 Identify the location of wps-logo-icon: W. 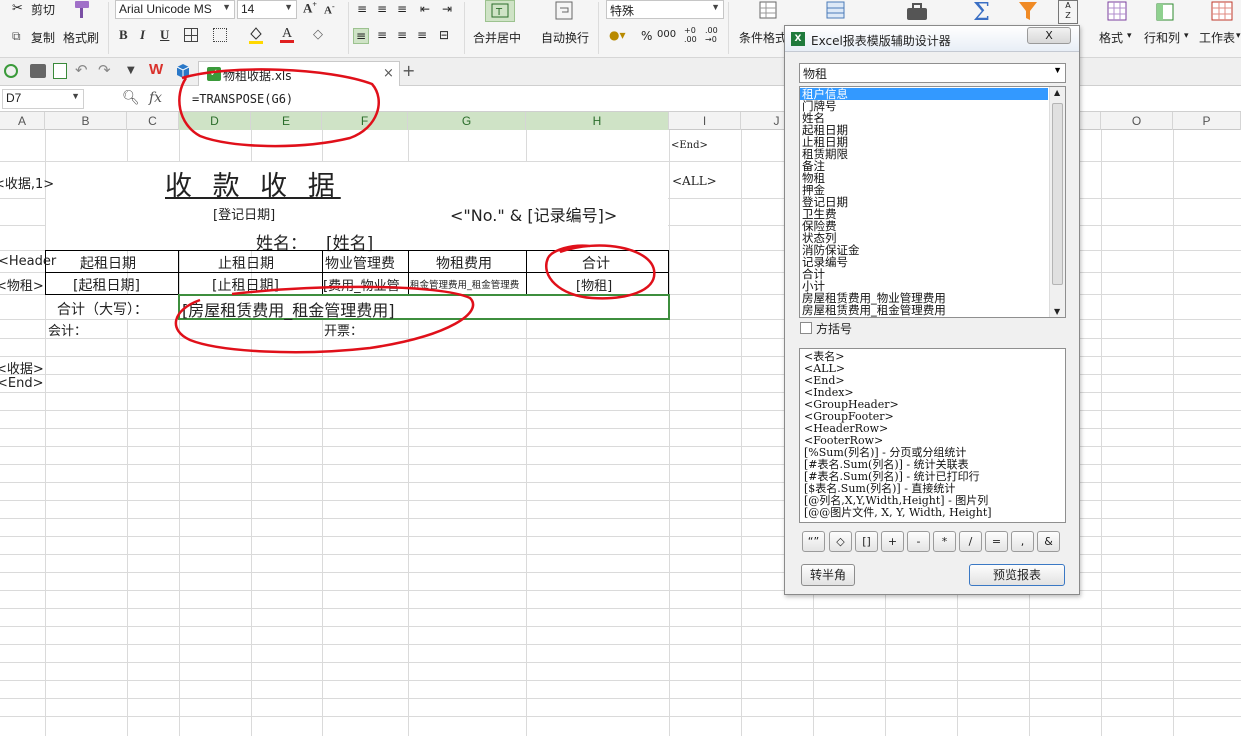
(156, 69).